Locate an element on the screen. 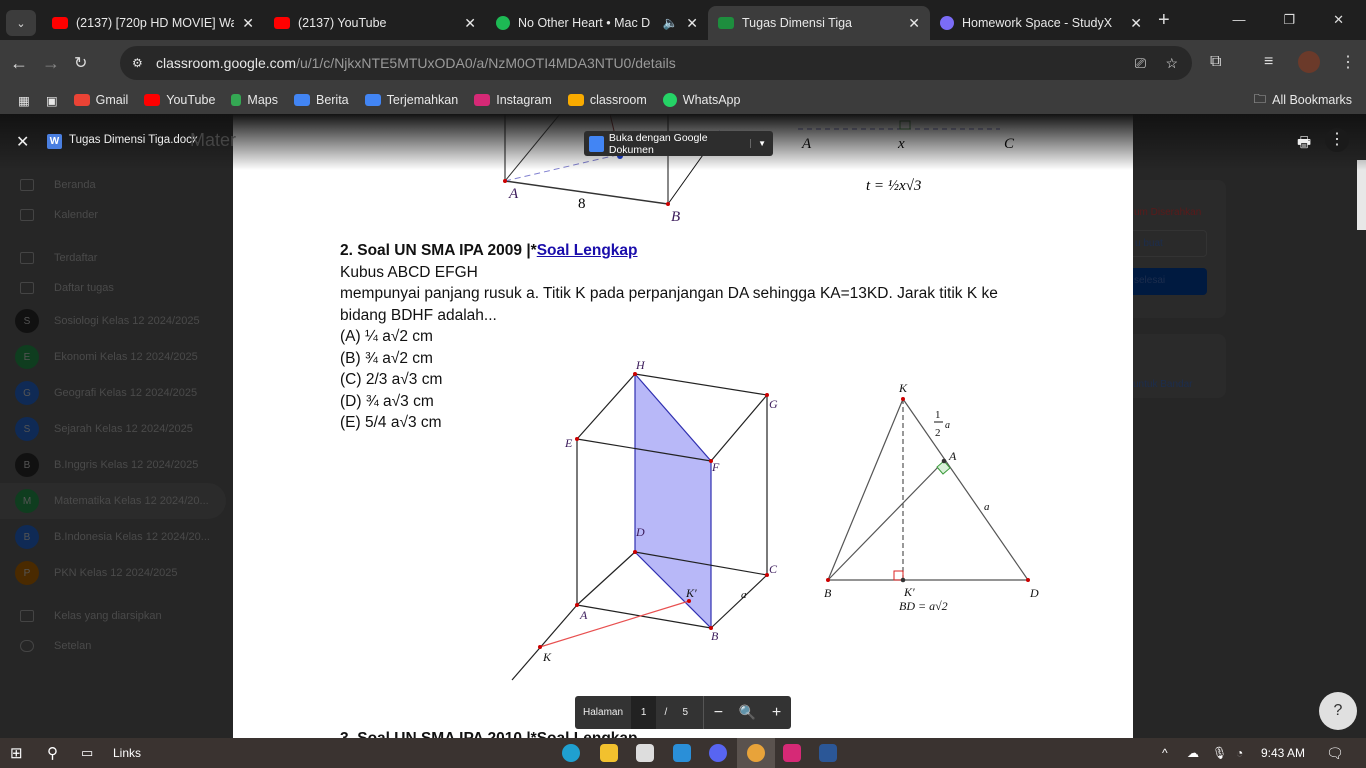 This screenshot has width=1366, height=768. chevron-down-icon: ▼ is located at coordinates (761, 143).